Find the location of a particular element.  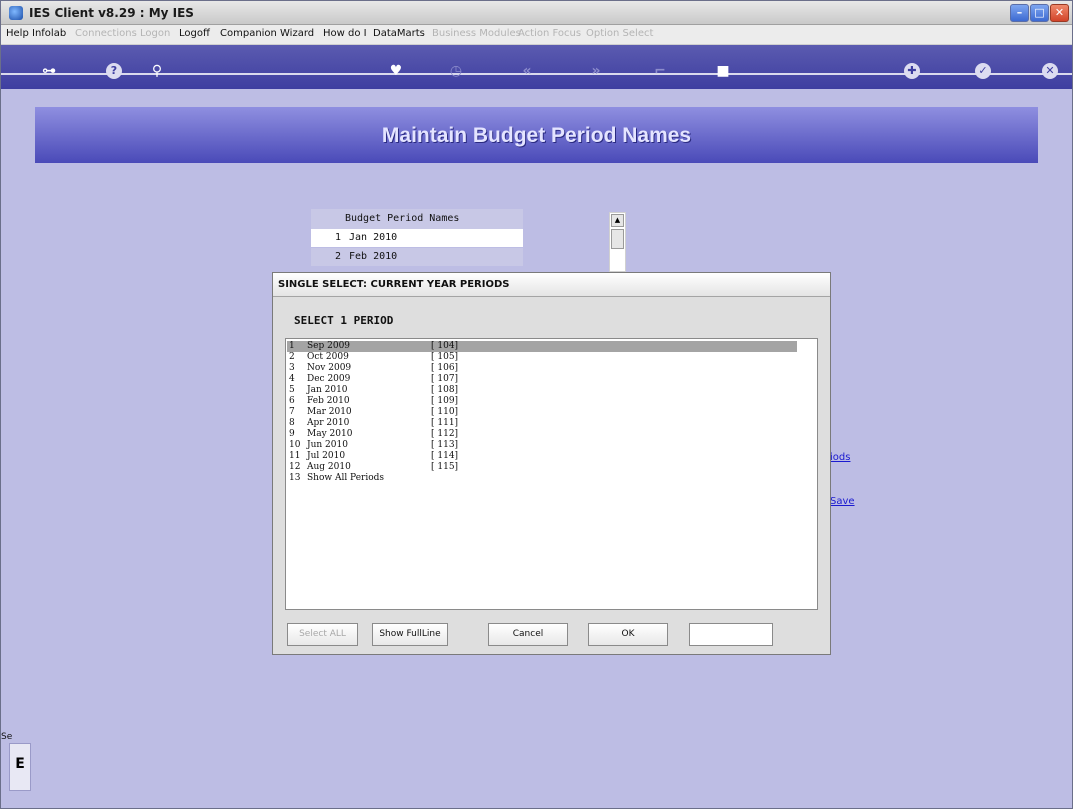

scroll-up-icon: ▲ is located at coordinates (617, 220).